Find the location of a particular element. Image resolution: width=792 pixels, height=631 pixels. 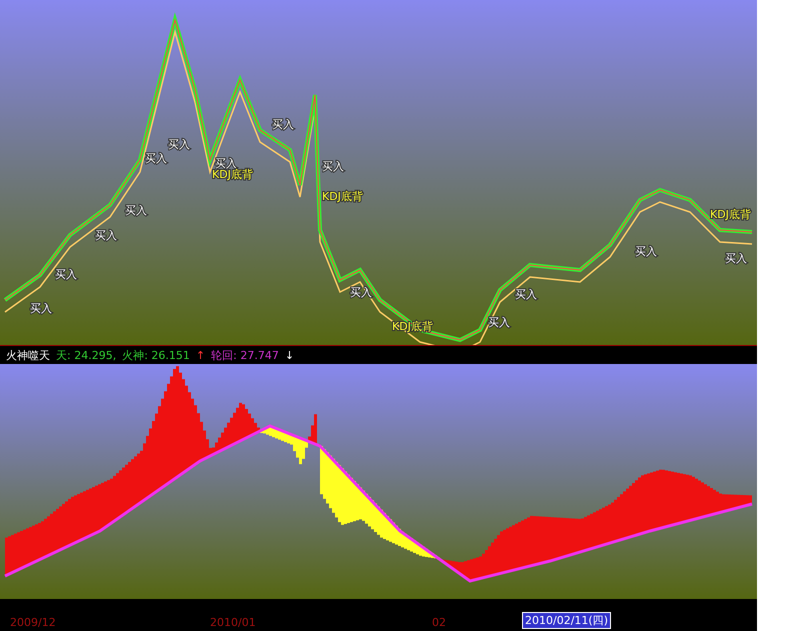

axis-date-label: 02 is located at coordinates (439, 622).